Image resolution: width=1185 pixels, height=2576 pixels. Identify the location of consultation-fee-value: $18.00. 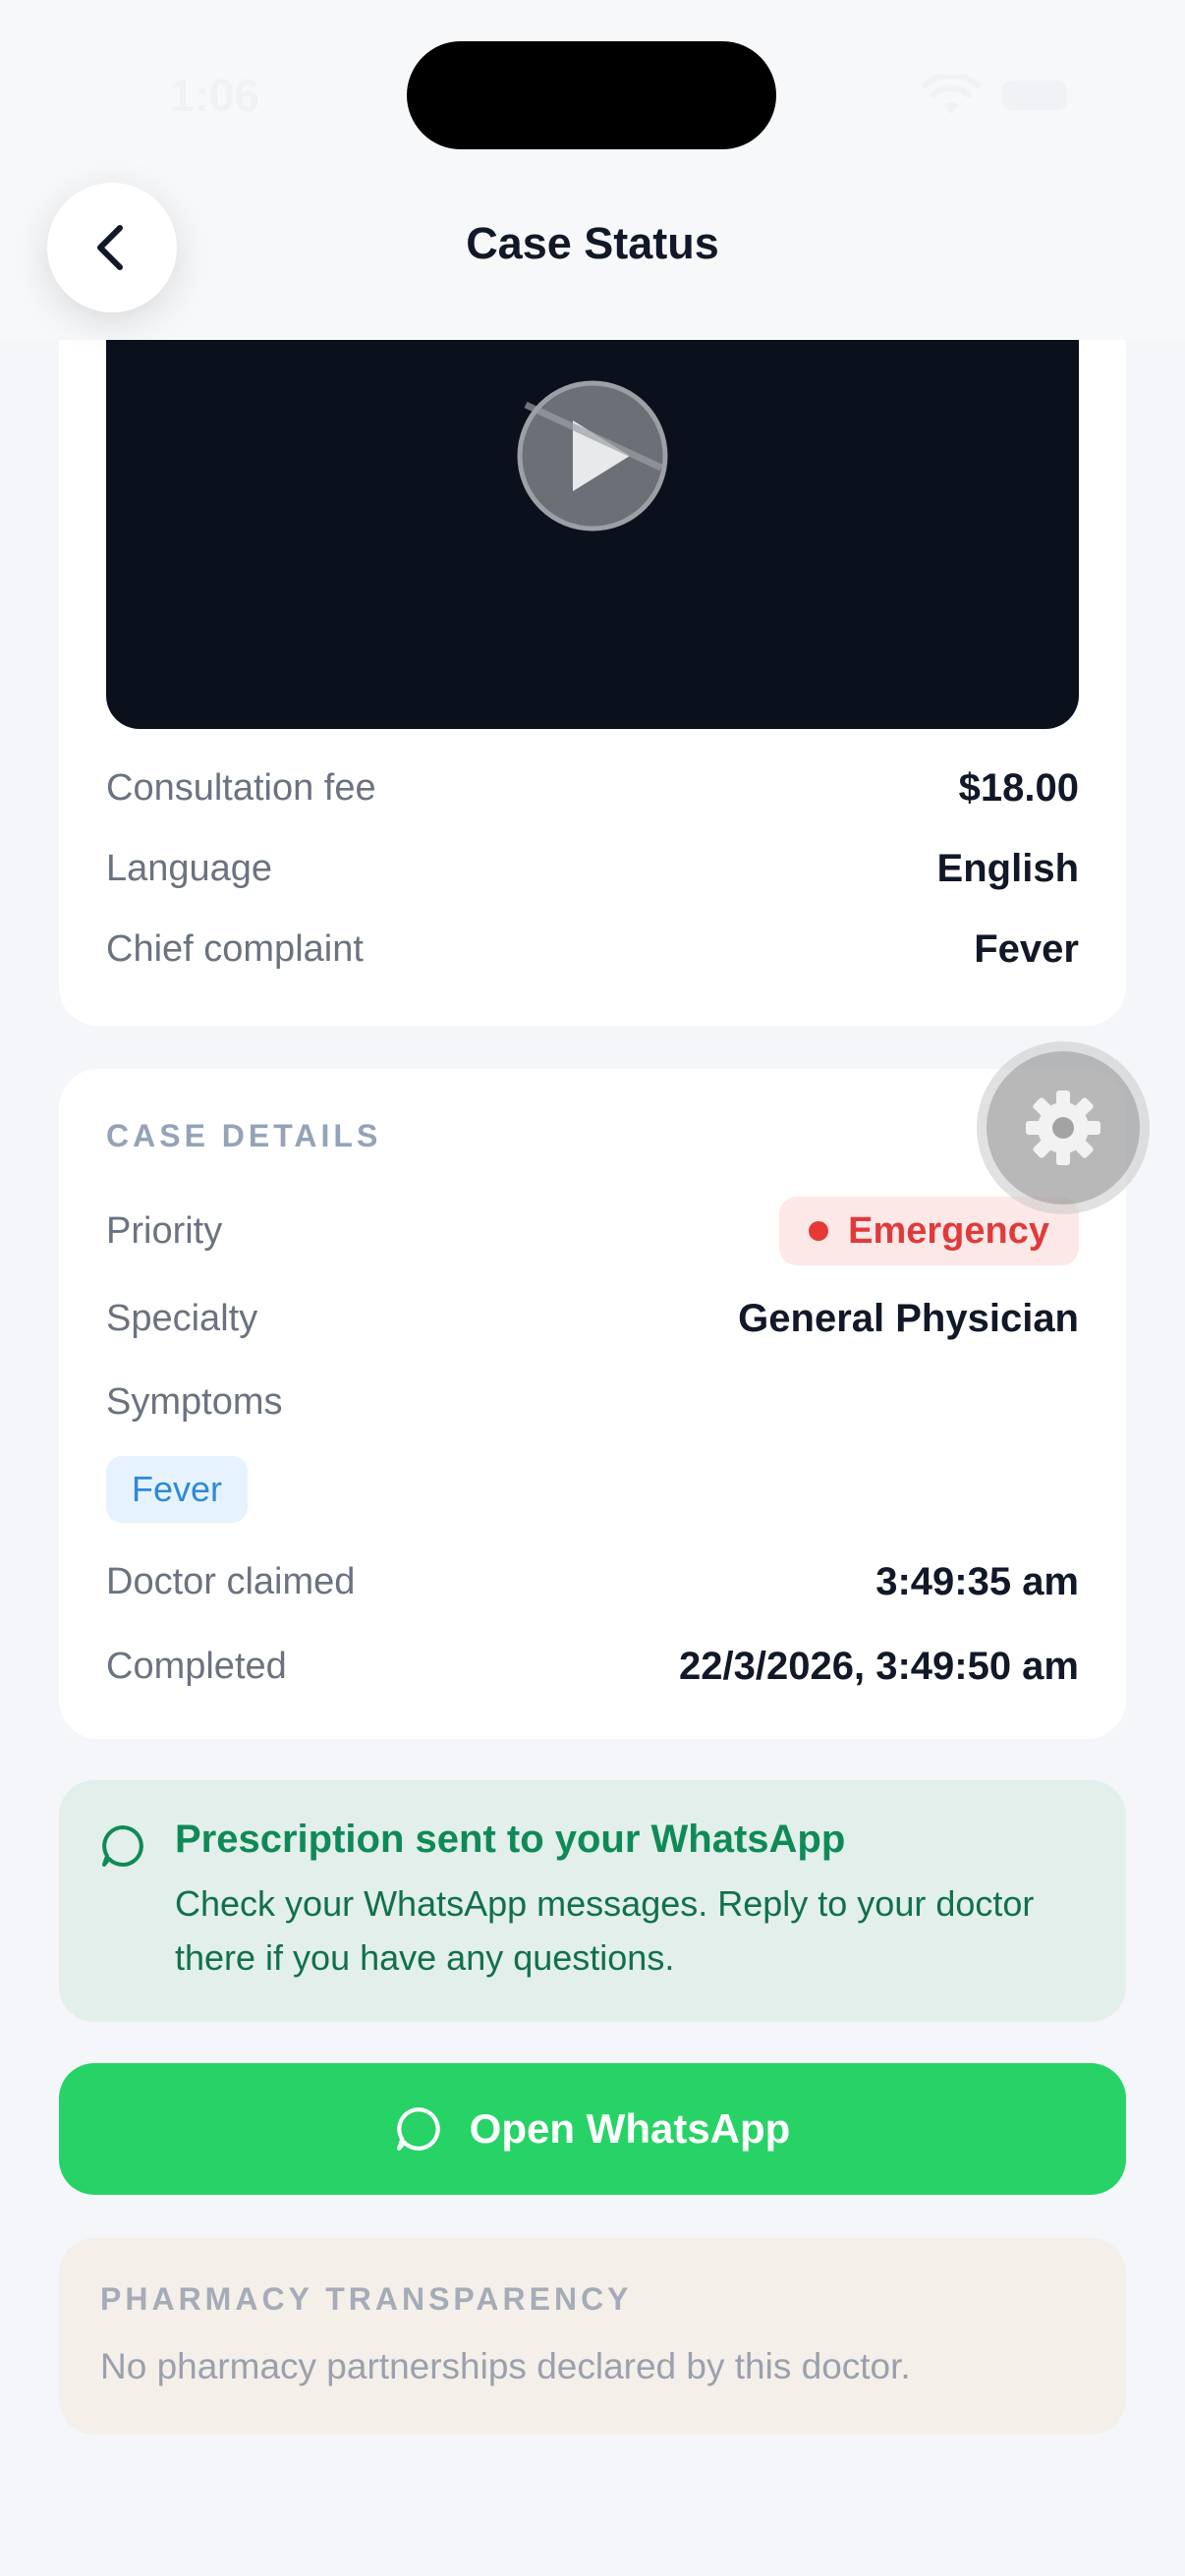
(1018, 788).